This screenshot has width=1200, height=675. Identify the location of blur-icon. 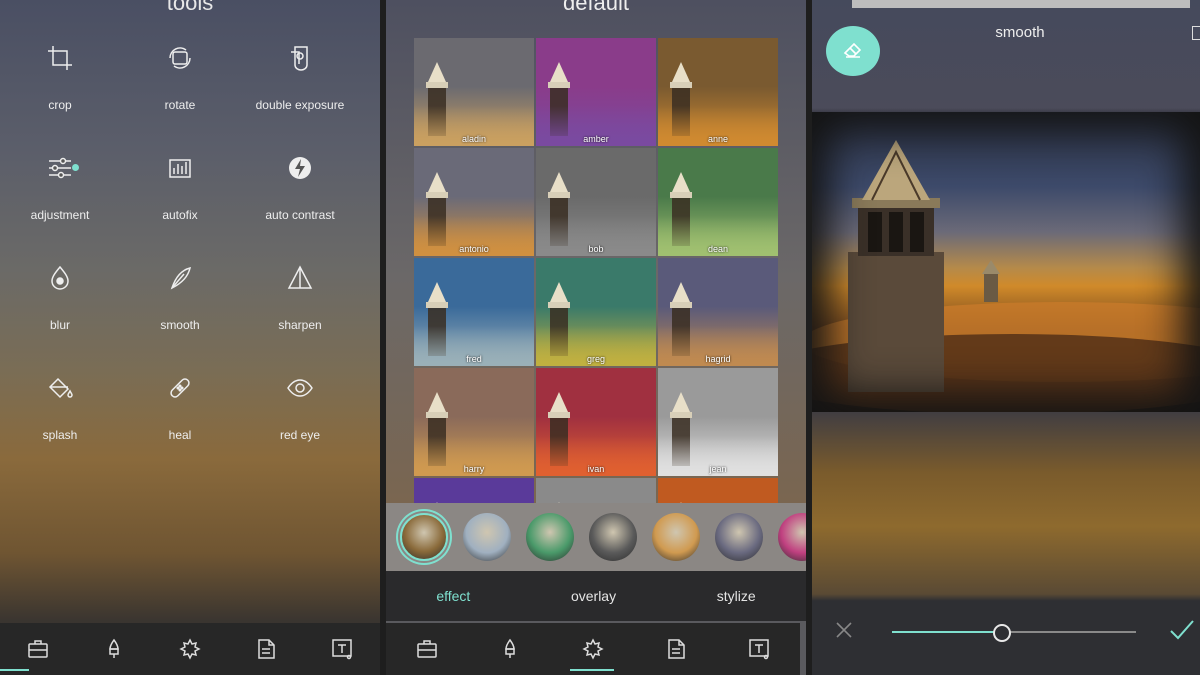
(60, 278).